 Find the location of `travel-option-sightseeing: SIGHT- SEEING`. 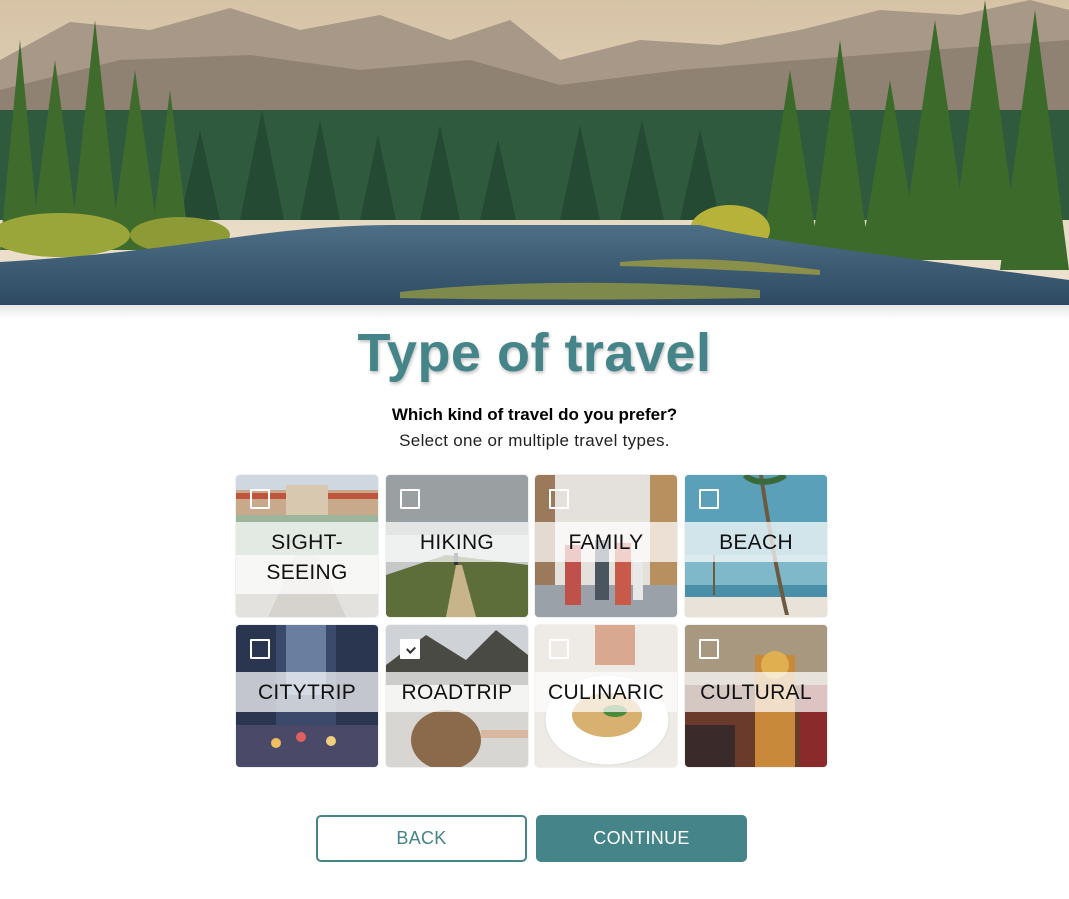

travel-option-sightseeing: SIGHT- SEEING is located at coordinates (307, 546).